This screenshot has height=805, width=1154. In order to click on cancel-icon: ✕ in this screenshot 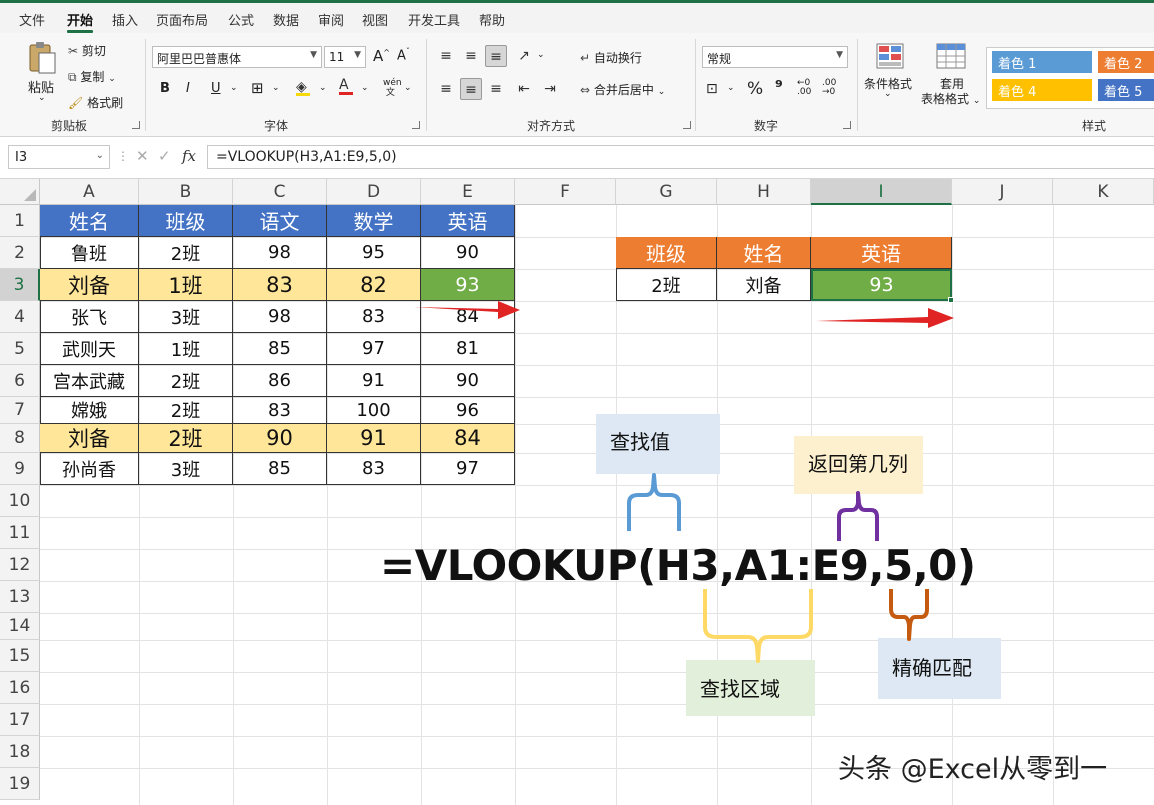, I will do `click(142, 156)`.